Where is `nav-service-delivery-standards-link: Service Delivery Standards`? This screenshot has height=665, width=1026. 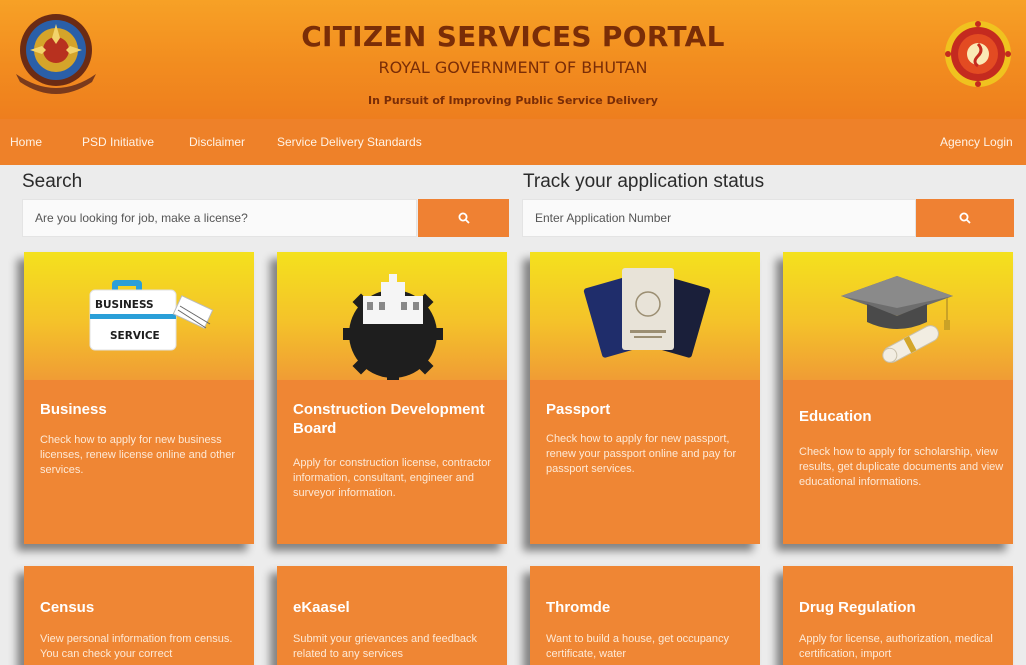
nav-service-delivery-standards-link: Service Delivery Standards is located at coordinates (349, 142).